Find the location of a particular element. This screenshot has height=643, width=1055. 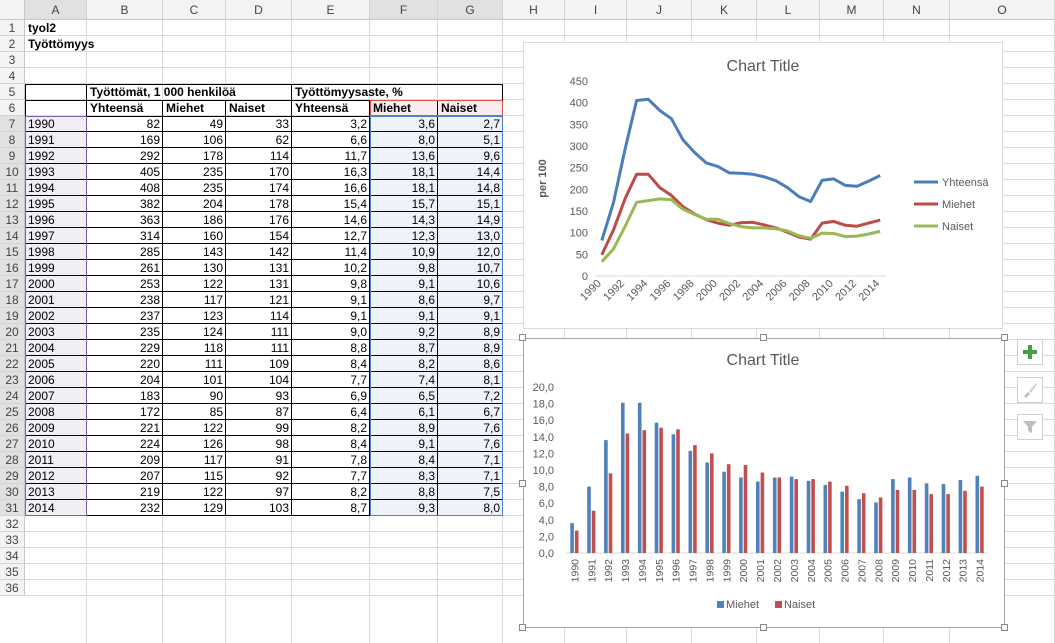

data-cell: 11,4 is located at coordinates (331, 252).